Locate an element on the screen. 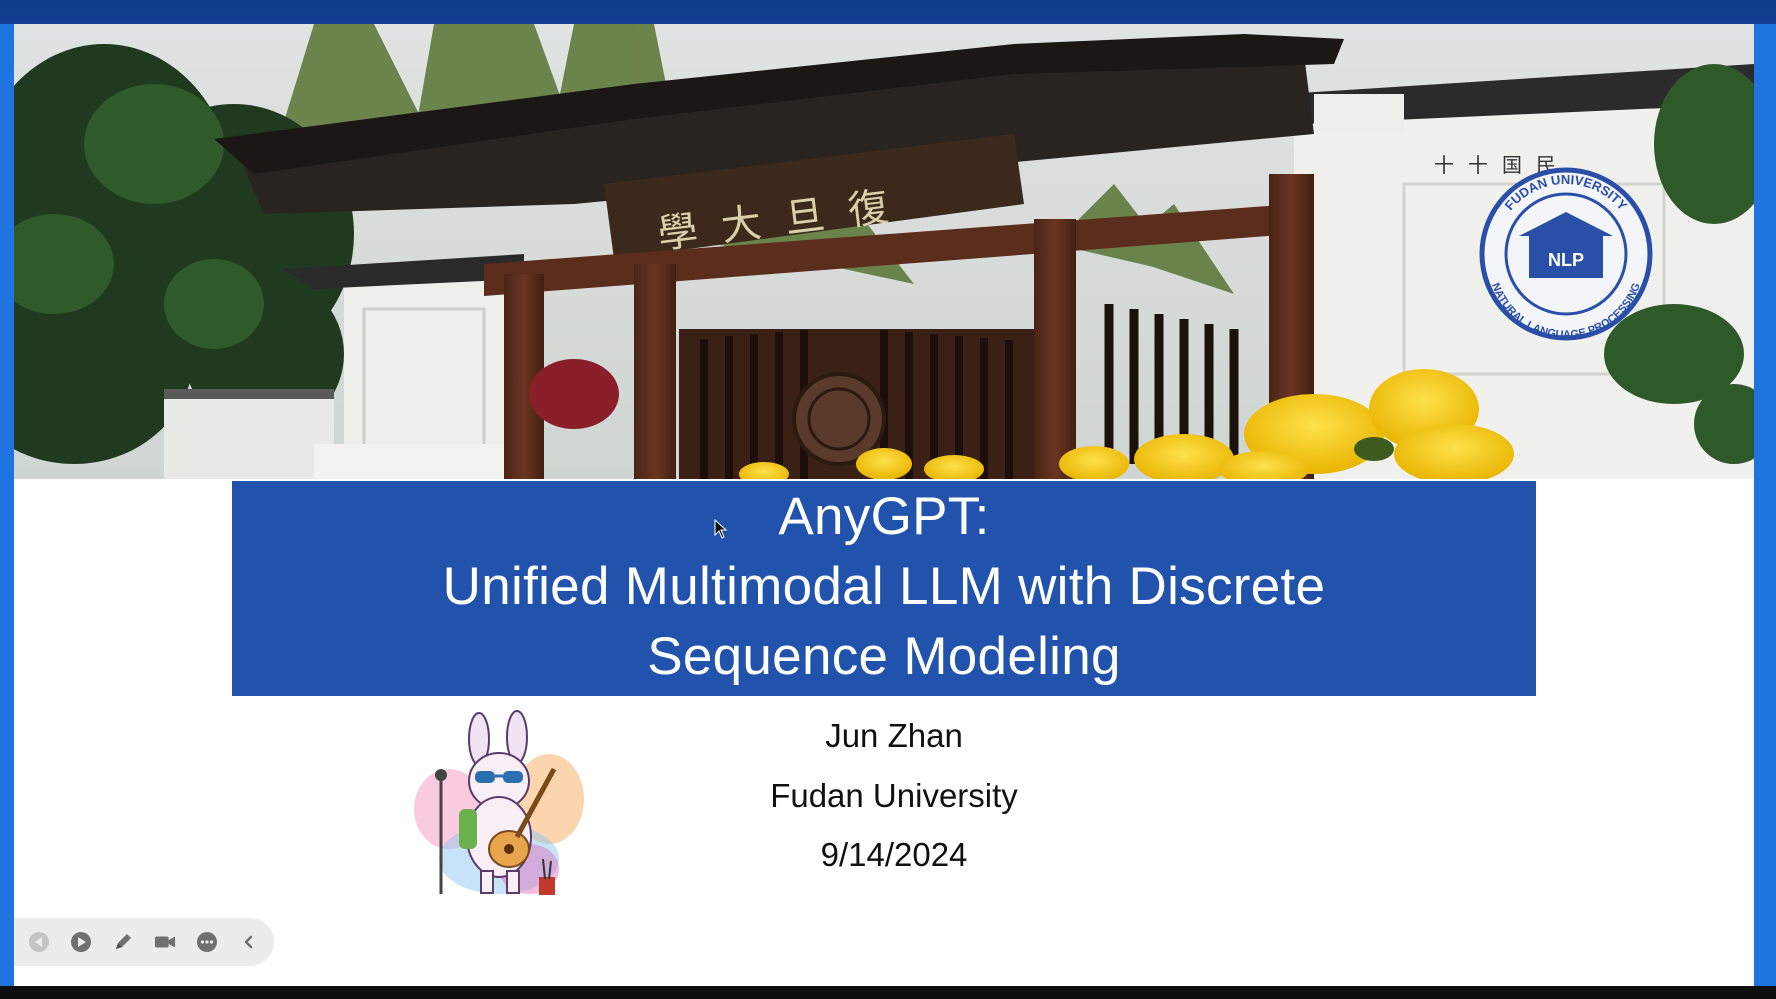  chevron-left-icon is located at coordinates (248, 942).